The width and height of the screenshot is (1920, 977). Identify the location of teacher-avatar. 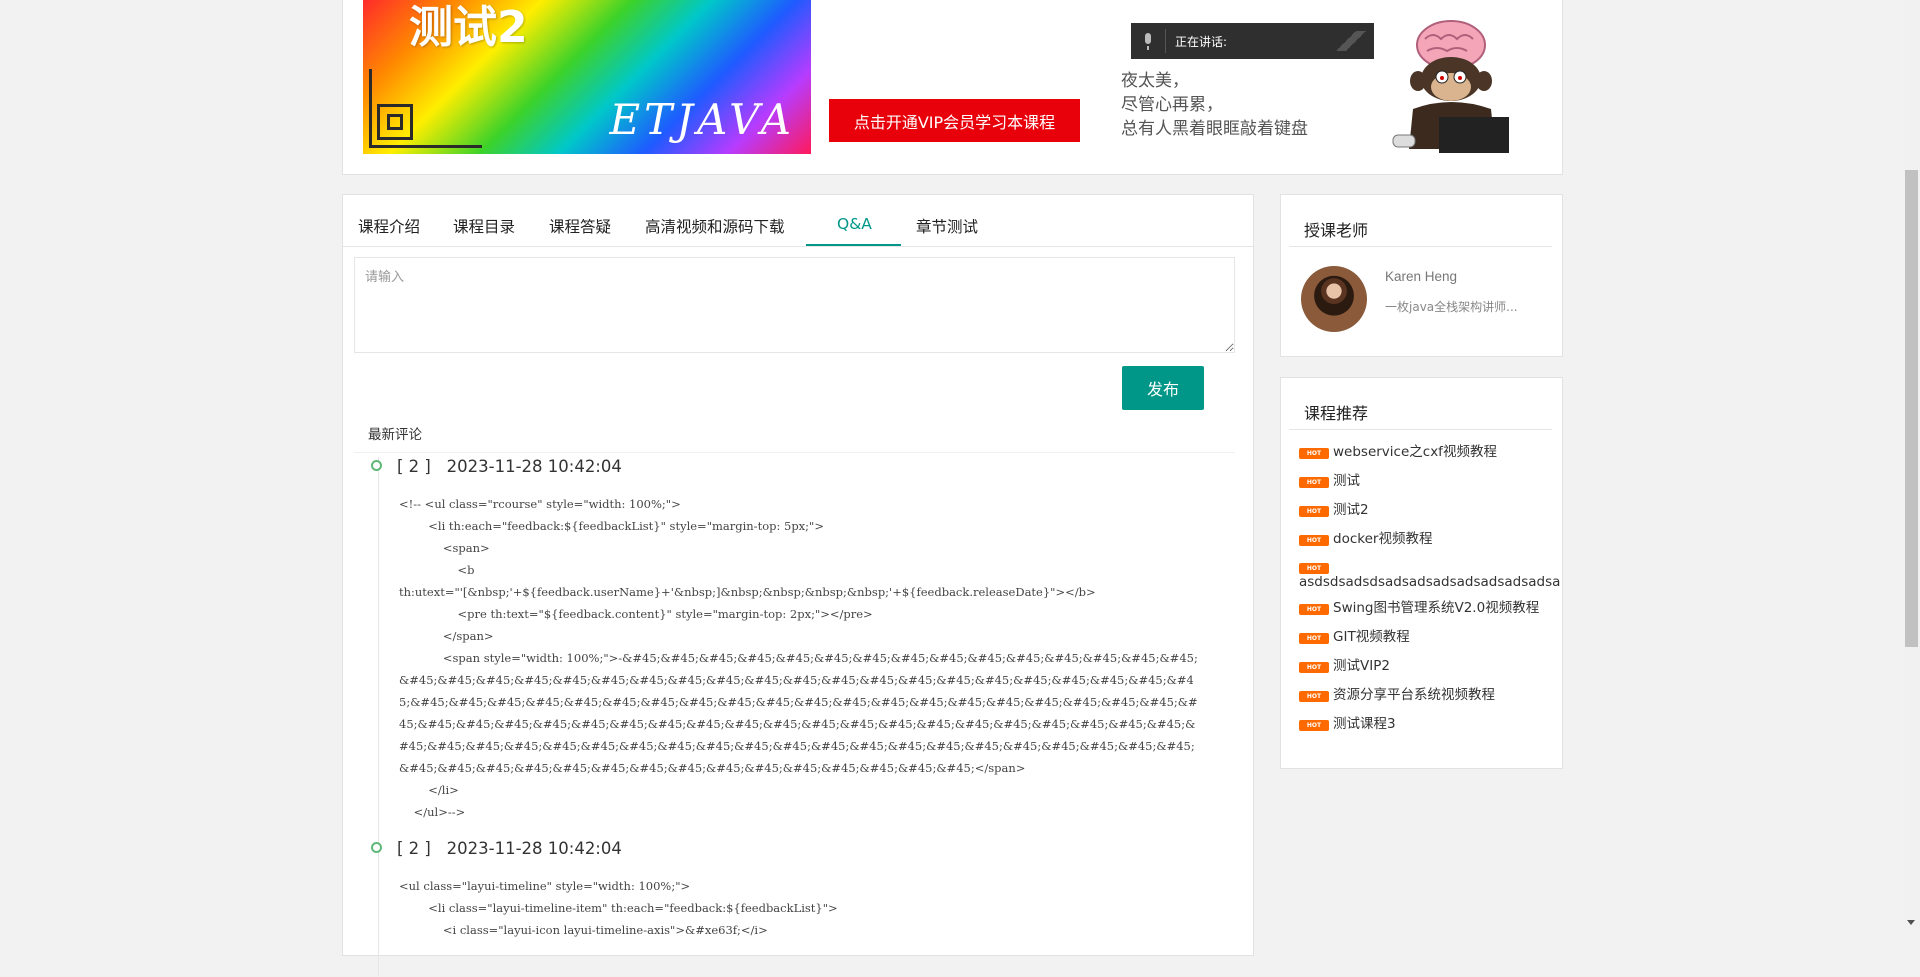
(1334, 299).